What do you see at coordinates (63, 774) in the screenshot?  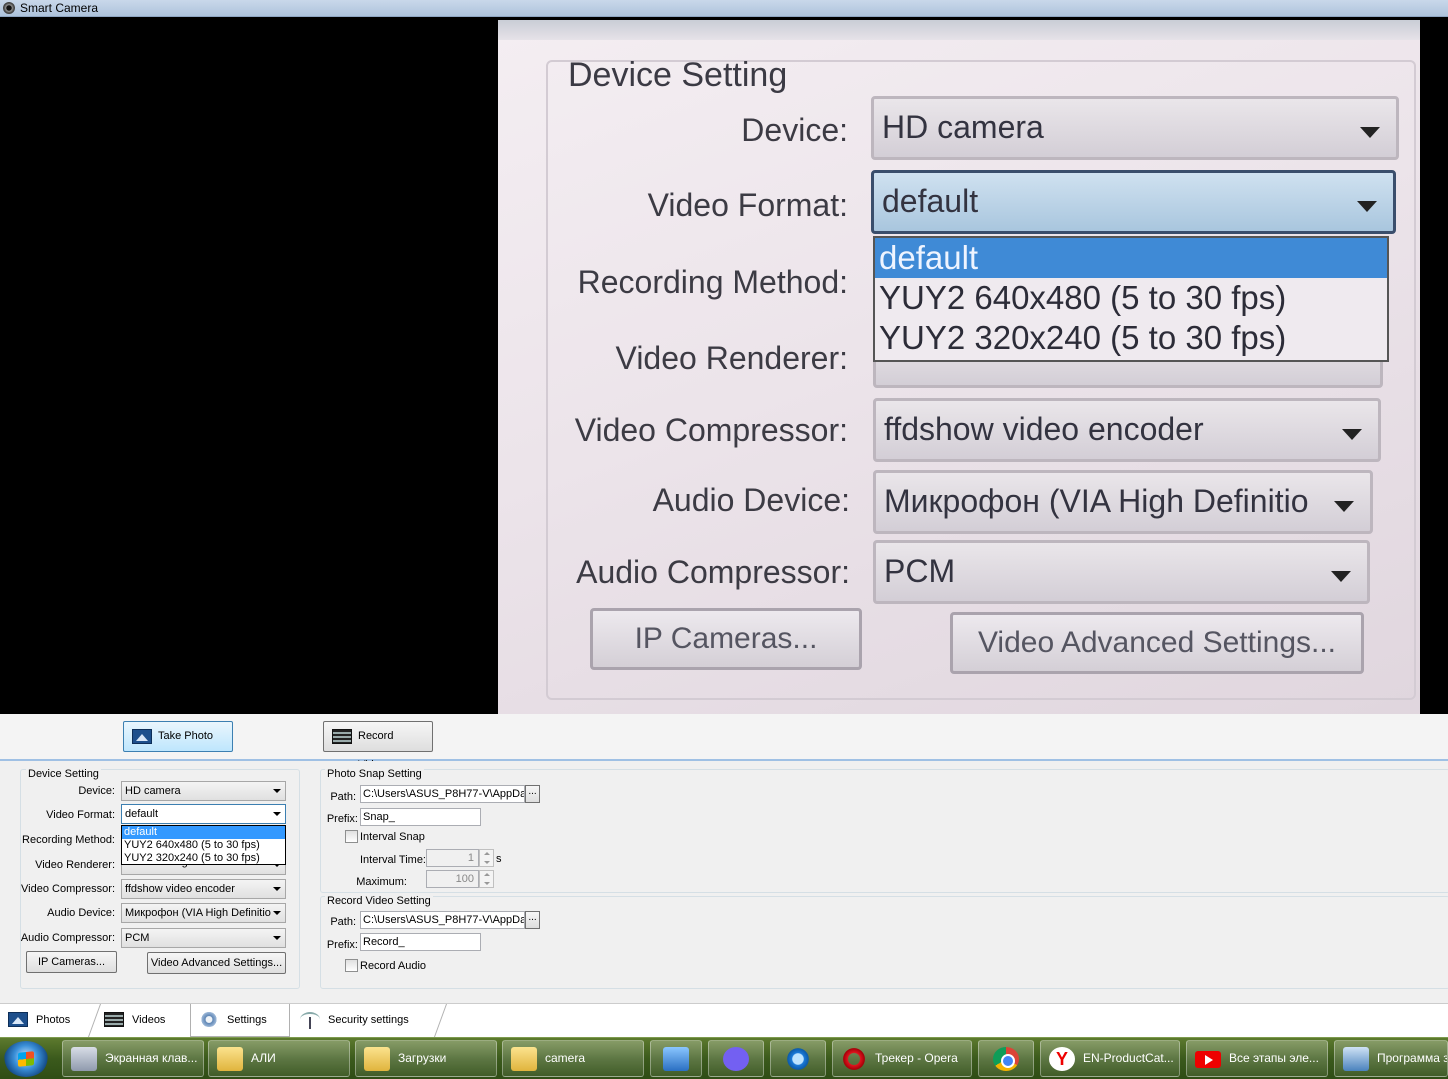 I see `device-setting-title: Device Setting` at bounding box center [63, 774].